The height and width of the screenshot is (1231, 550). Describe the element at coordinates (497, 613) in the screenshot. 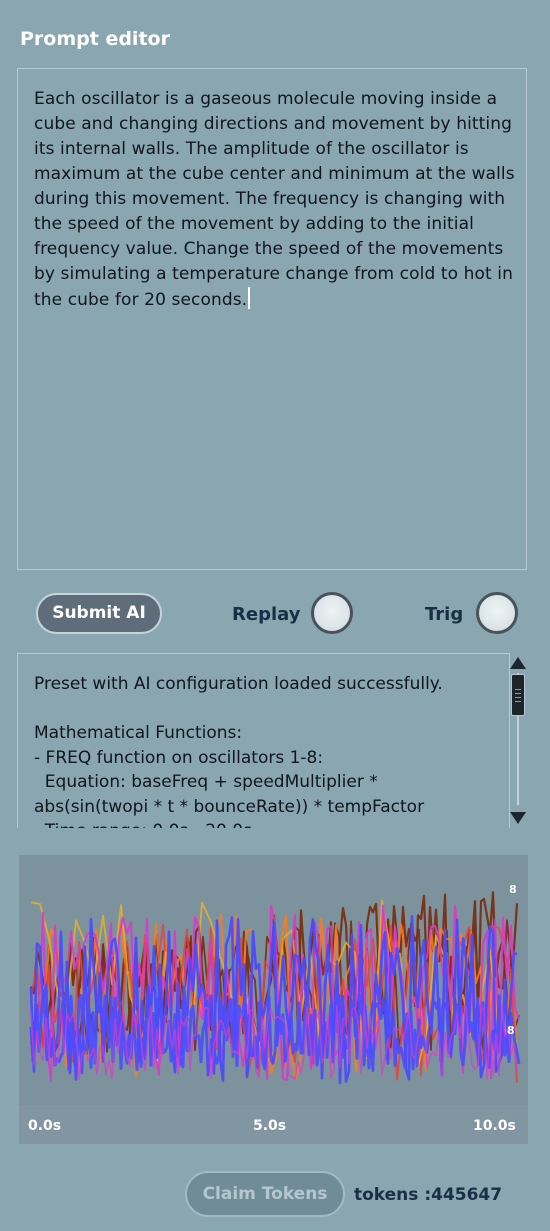

I see `trig-toggle` at that location.